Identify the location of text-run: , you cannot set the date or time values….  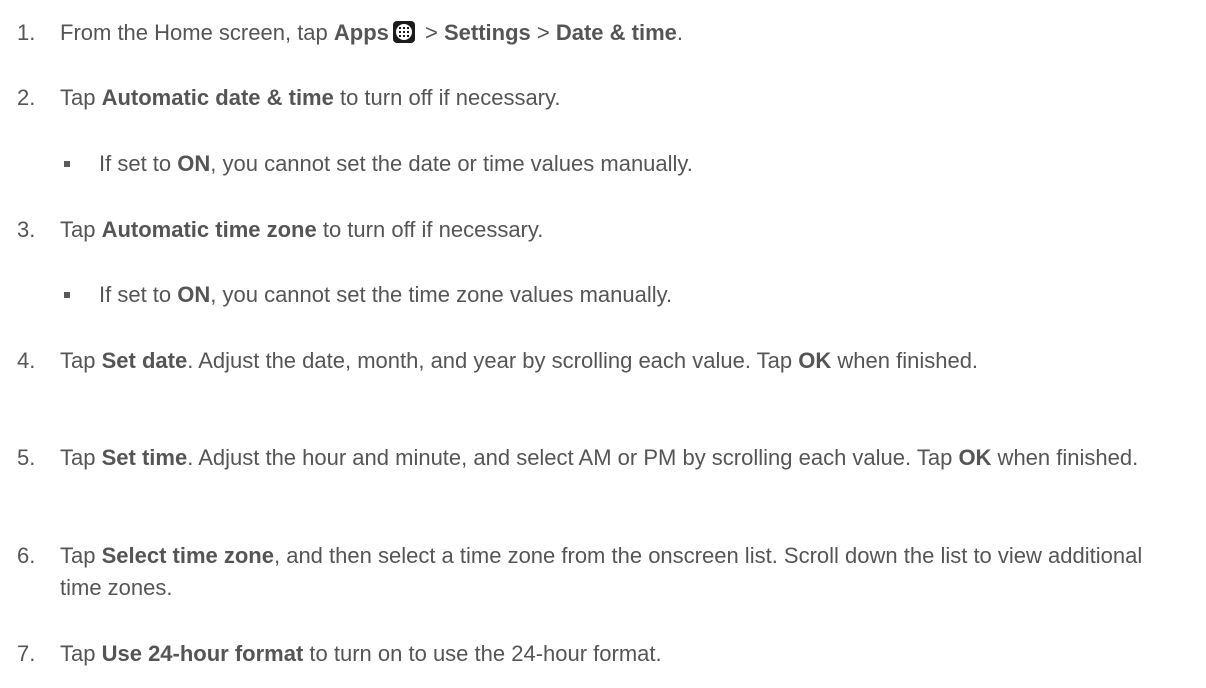
(451, 163).